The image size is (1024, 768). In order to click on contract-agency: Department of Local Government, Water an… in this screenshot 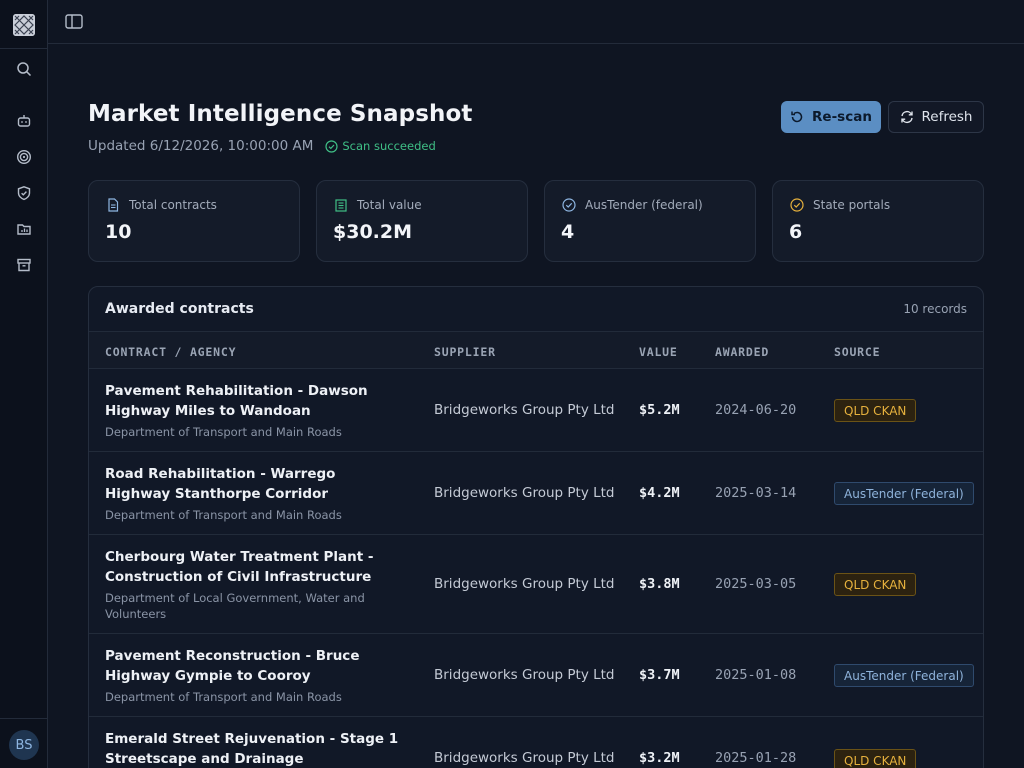, I will do `click(235, 606)`.